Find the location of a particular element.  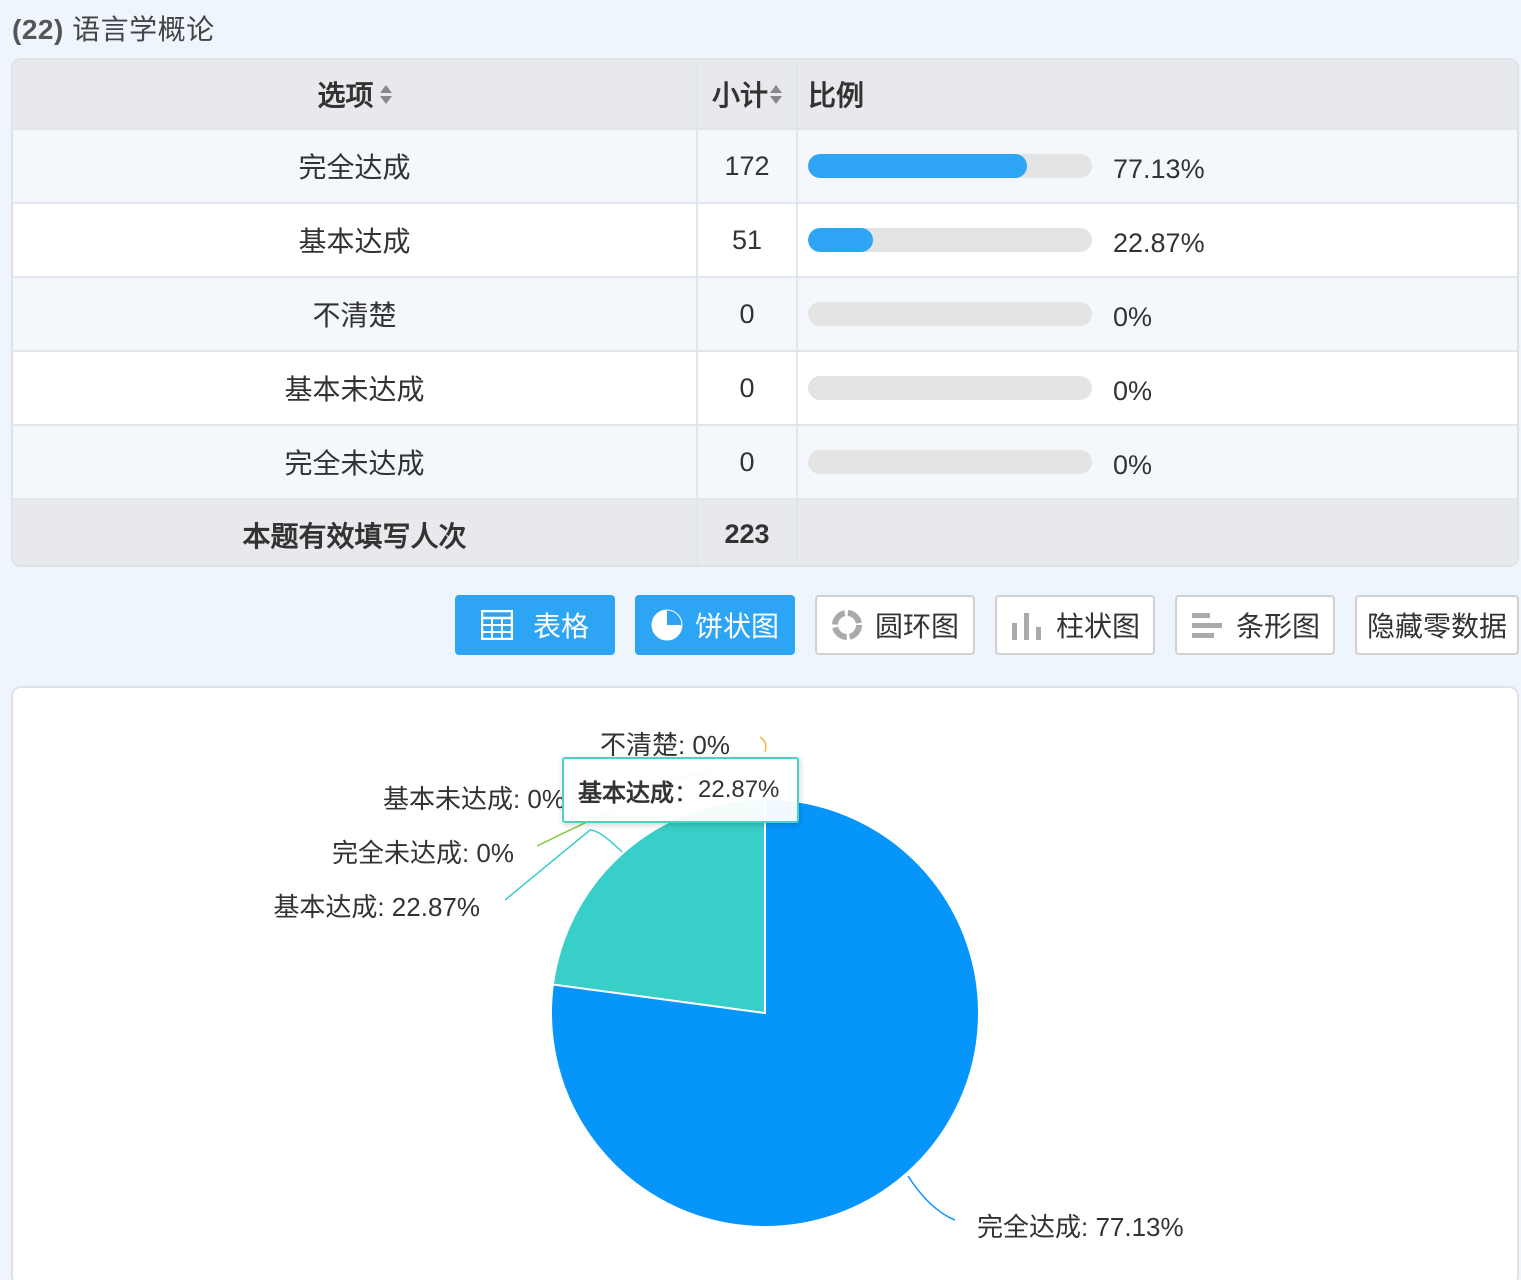

chart-tooltip: 基本达成： 22.87% is located at coordinates (680, 790).